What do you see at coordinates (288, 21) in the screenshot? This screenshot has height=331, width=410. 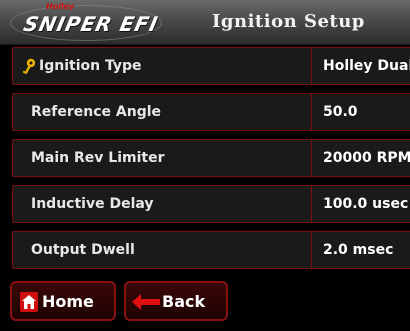 I see `page-title: Ignition Setup` at bounding box center [288, 21].